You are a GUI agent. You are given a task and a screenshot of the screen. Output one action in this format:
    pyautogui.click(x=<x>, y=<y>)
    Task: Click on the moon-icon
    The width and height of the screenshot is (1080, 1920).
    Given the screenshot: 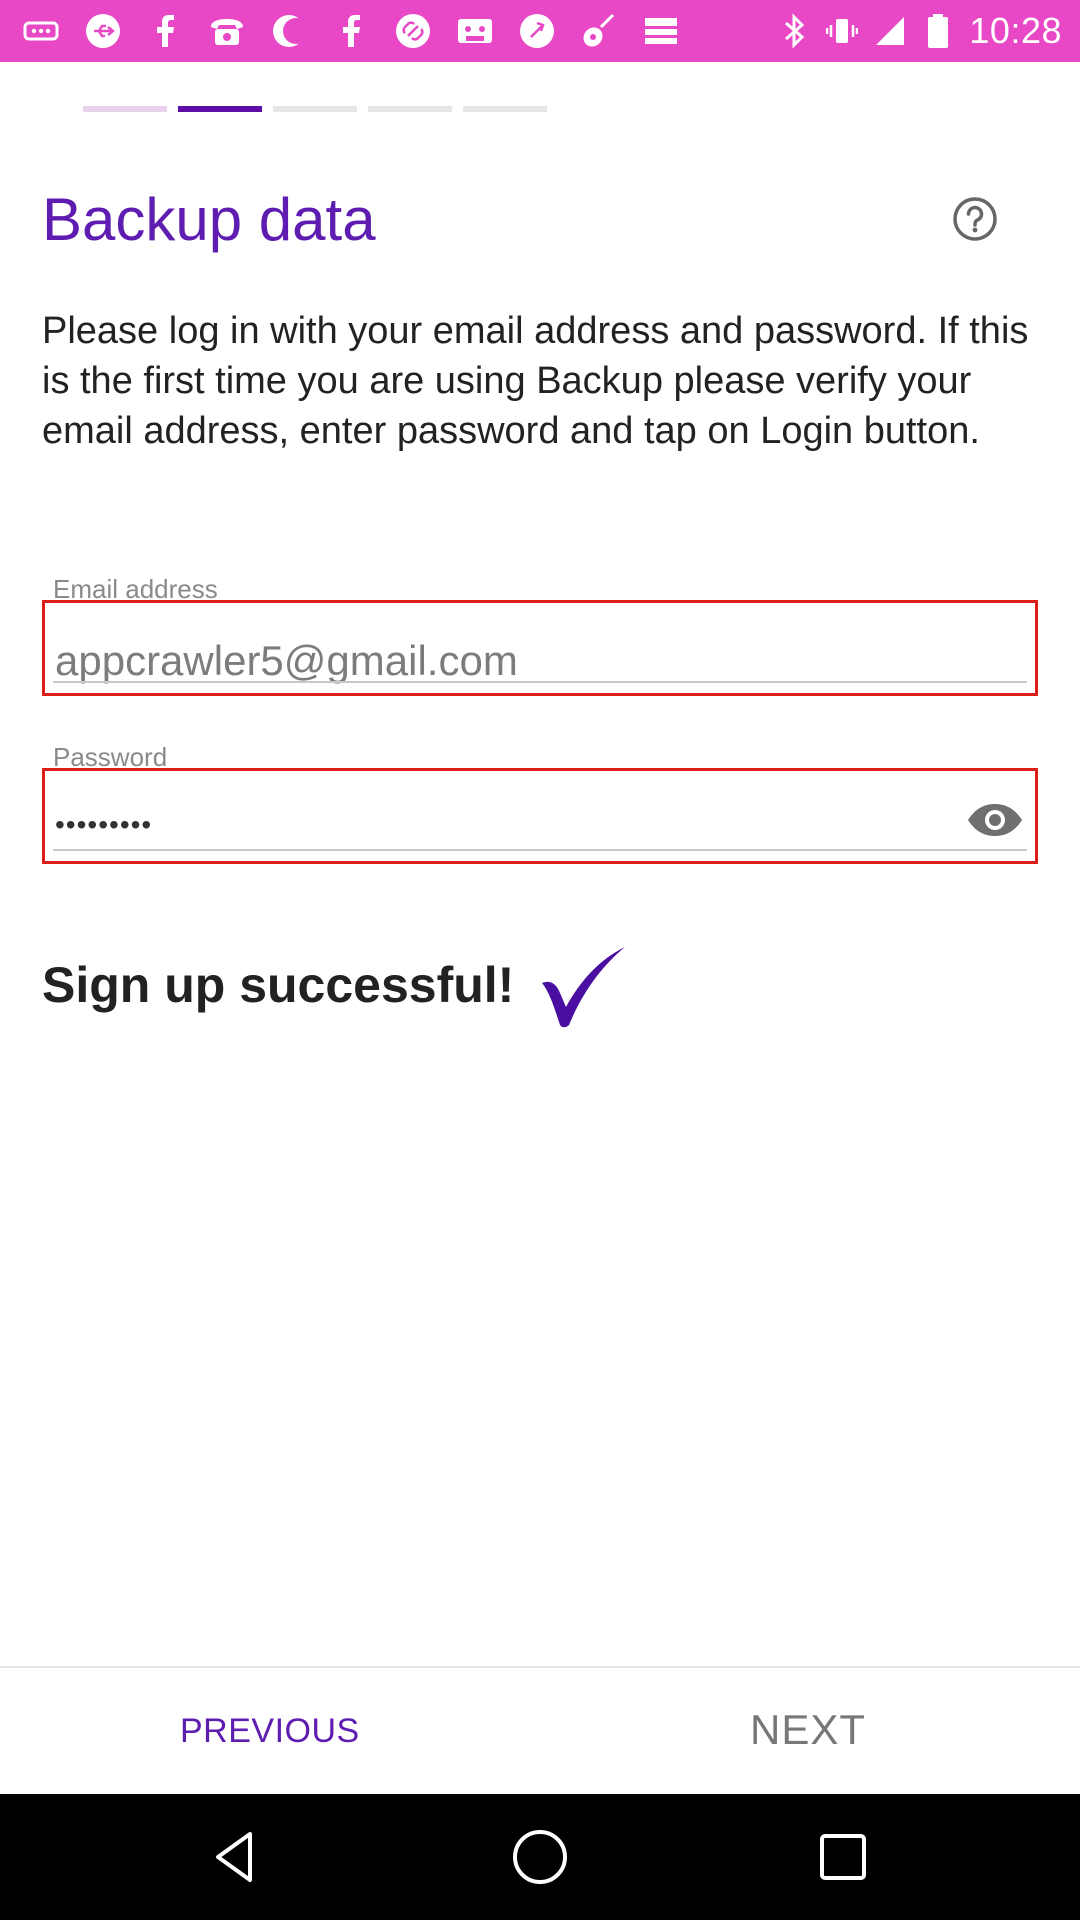 What is the action you would take?
    pyautogui.click(x=289, y=31)
    